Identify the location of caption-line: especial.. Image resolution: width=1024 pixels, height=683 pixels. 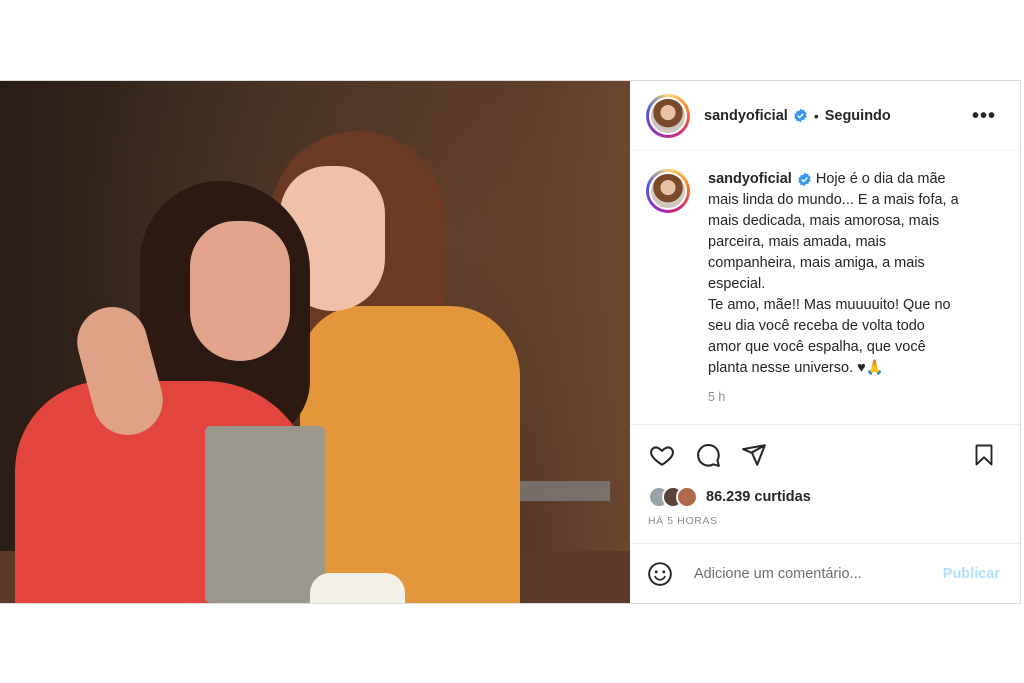
(737, 284).